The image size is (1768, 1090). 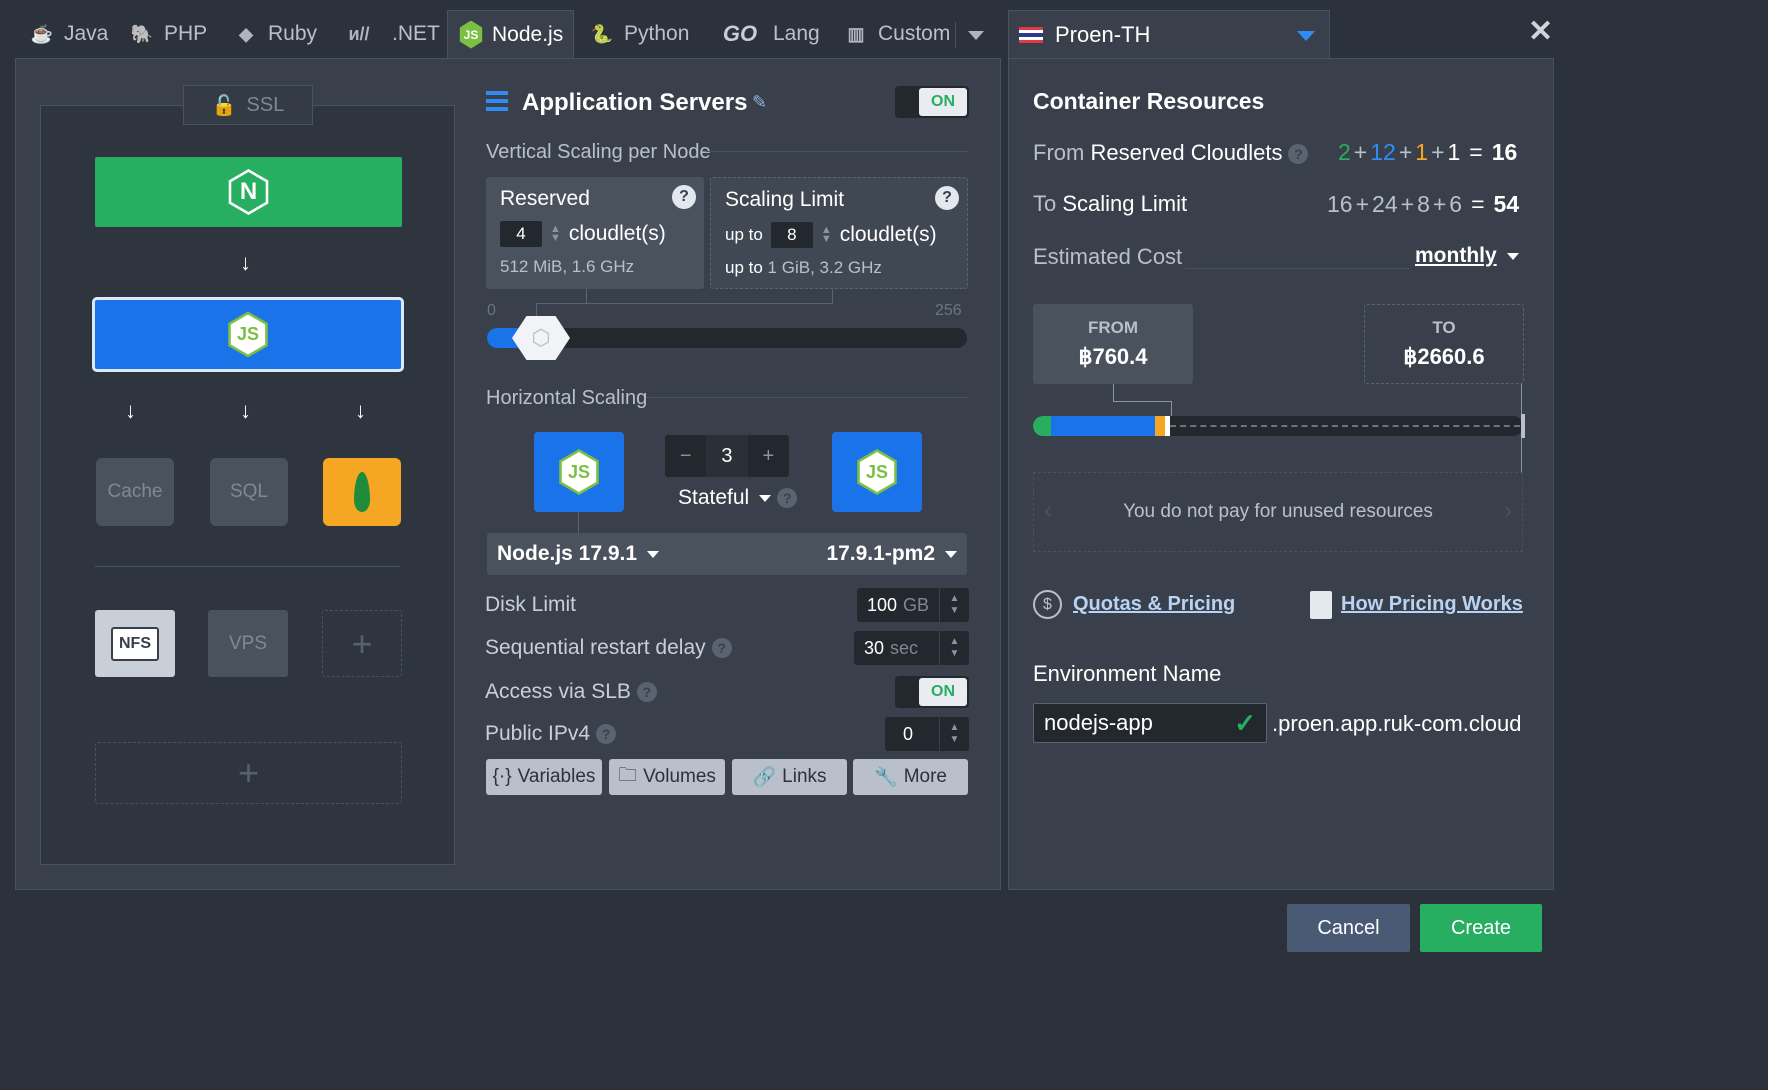 What do you see at coordinates (927, 734) in the screenshot?
I see `public-ipv4-input: 0 ▲ ▼` at bounding box center [927, 734].